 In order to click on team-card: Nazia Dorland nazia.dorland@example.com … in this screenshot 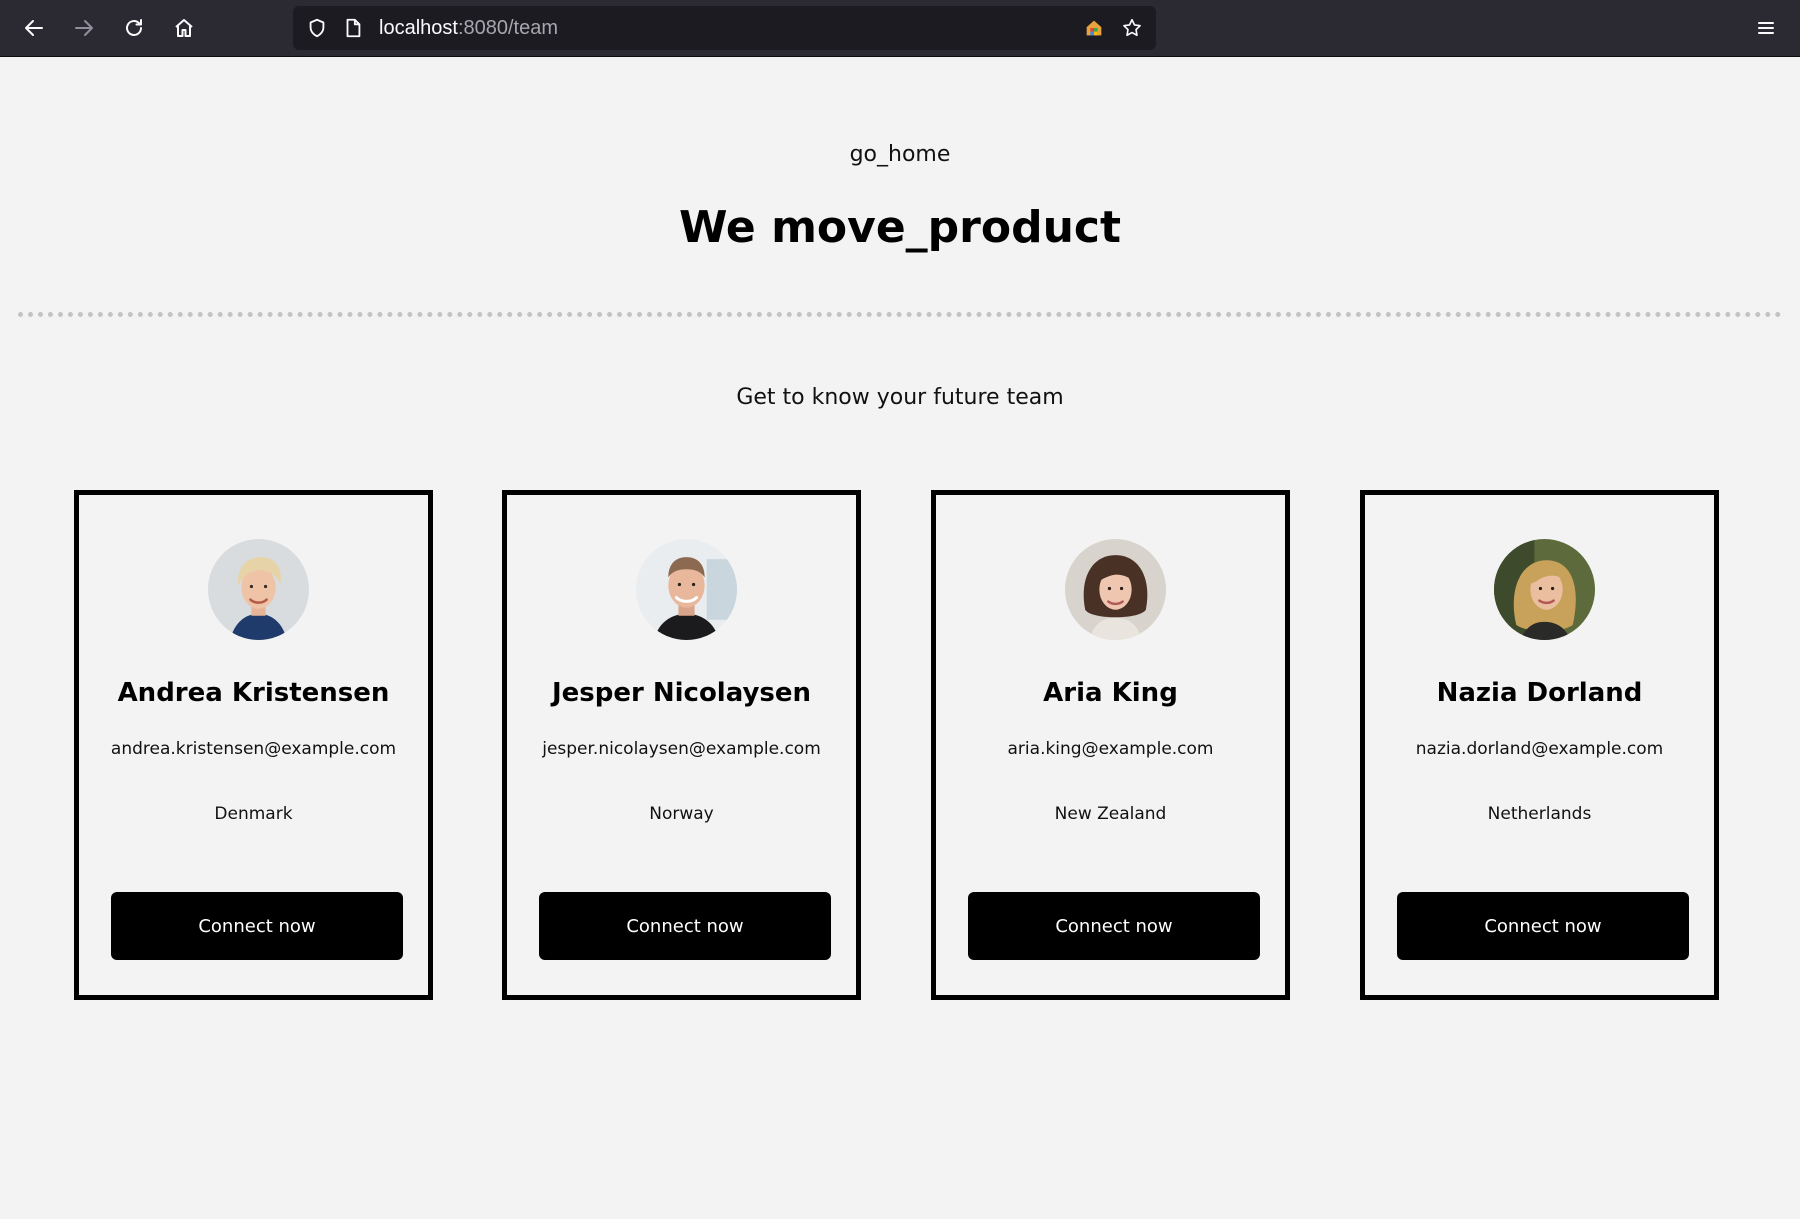, I will do `click(1539, 745)`.